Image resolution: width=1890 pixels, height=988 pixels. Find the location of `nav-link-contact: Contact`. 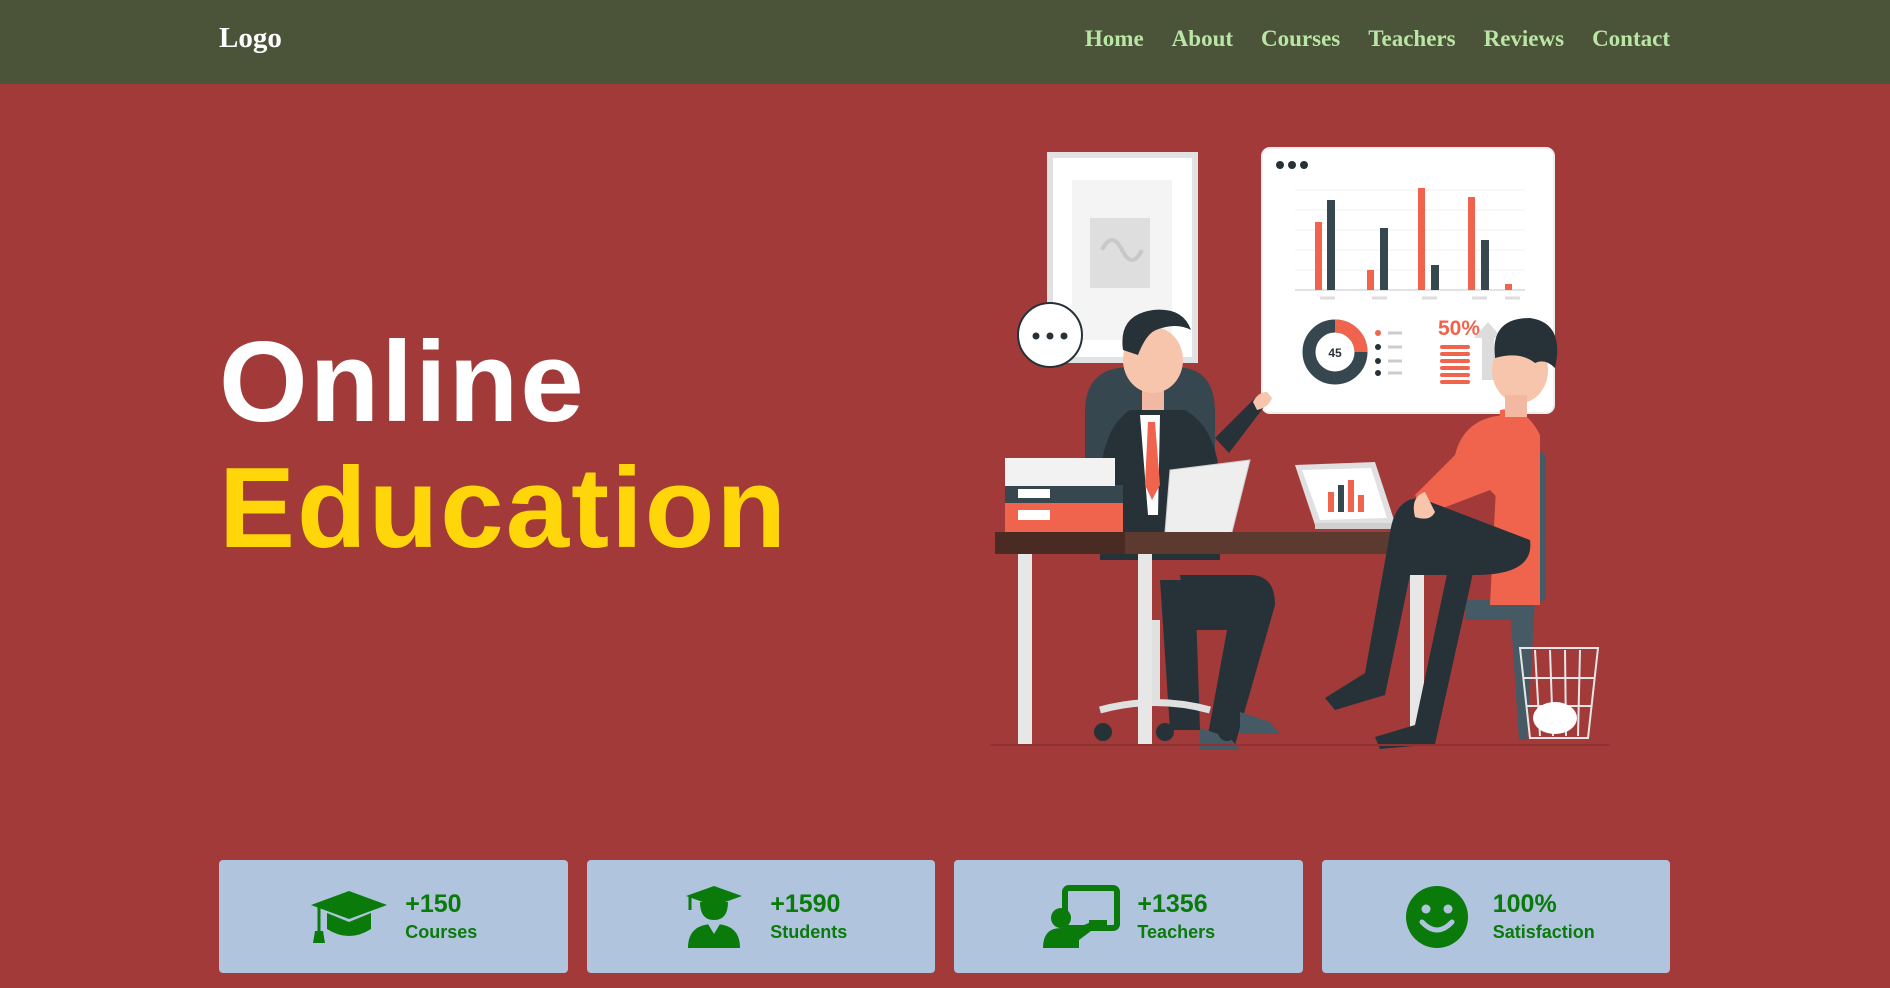

nav-link-contact: Contact is located at coordinates (1631, 39).